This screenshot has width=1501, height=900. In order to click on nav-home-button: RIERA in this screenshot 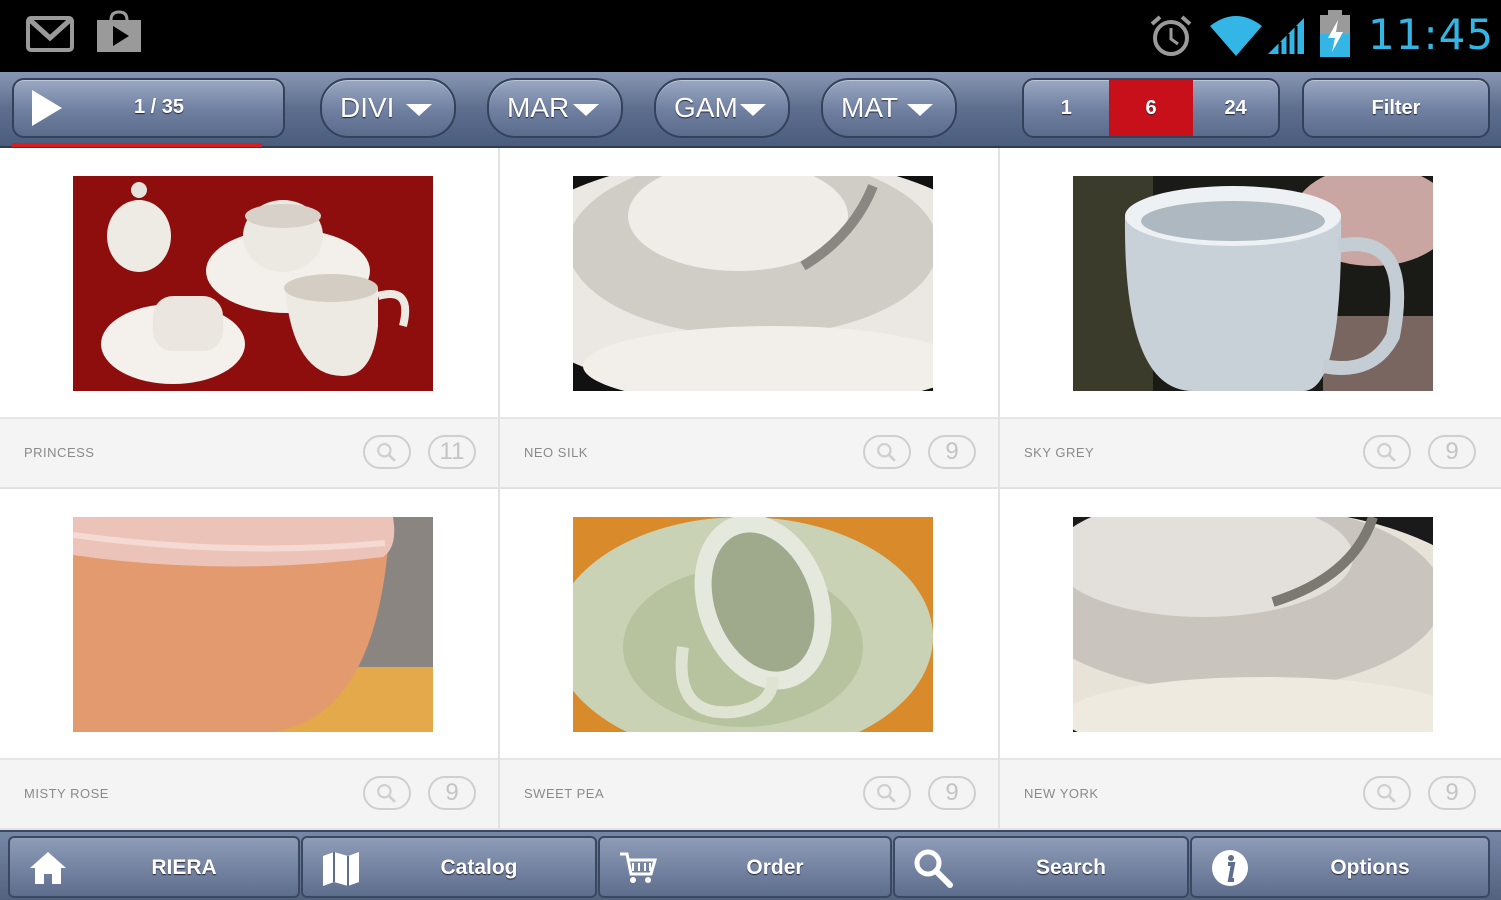, I will do `click(154, 867)`.